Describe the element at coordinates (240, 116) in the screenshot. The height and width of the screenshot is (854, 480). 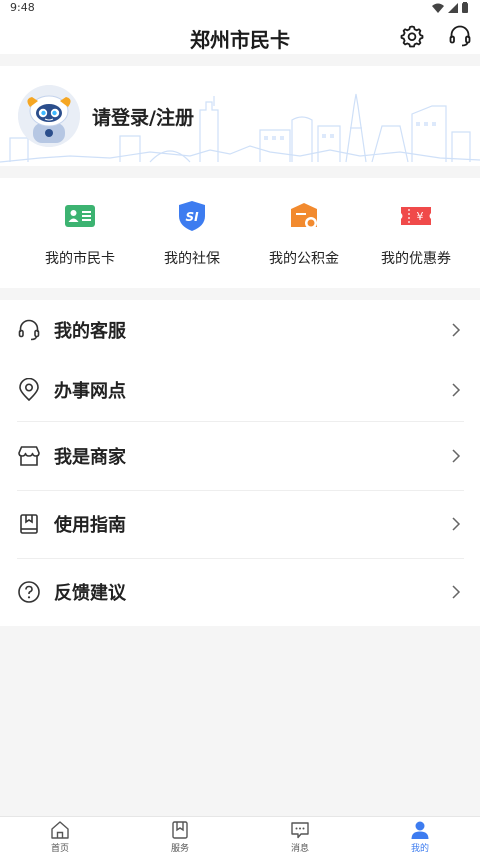
I see `login-card: 请登录/注册` at that location.